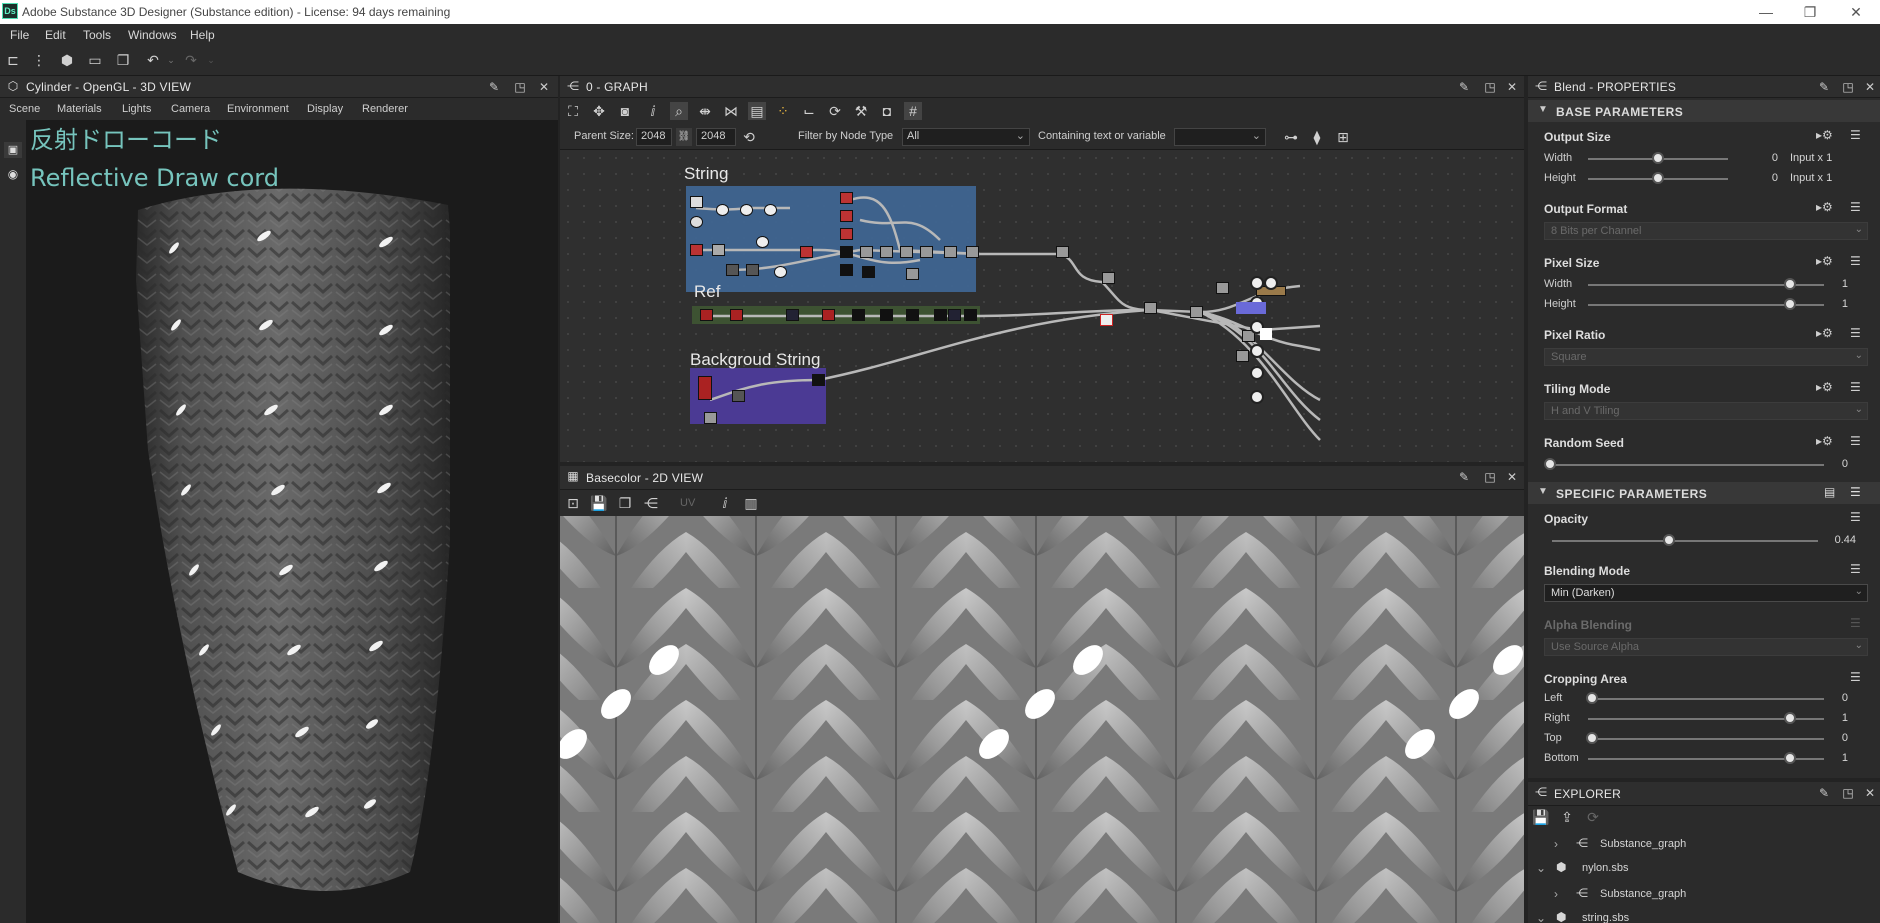 The image size is (1880, 923). What do you see at coordinates (1838, 738) in the screenshot?
I see `crop-top-value: 0` at bounding box center [1838, 738].